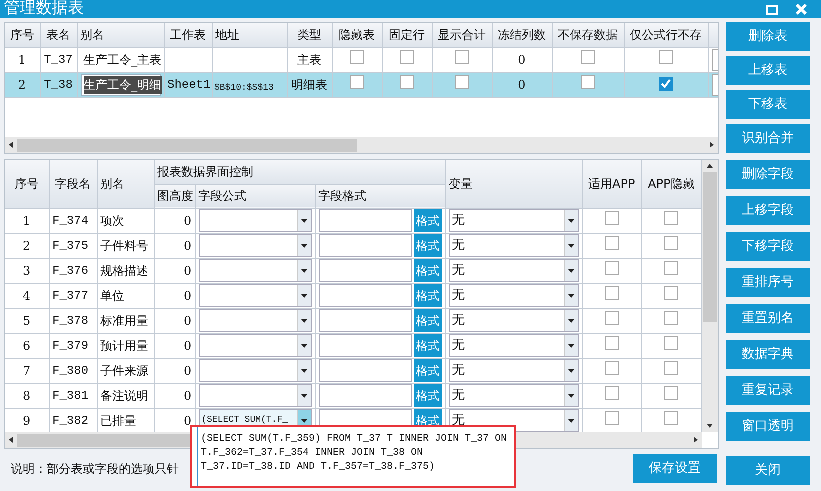 The width and height of the screenshot is (821, 491). Describe the element at coordinates (27, 270) in the screenshot. I see `table-cell: 3` at that location.